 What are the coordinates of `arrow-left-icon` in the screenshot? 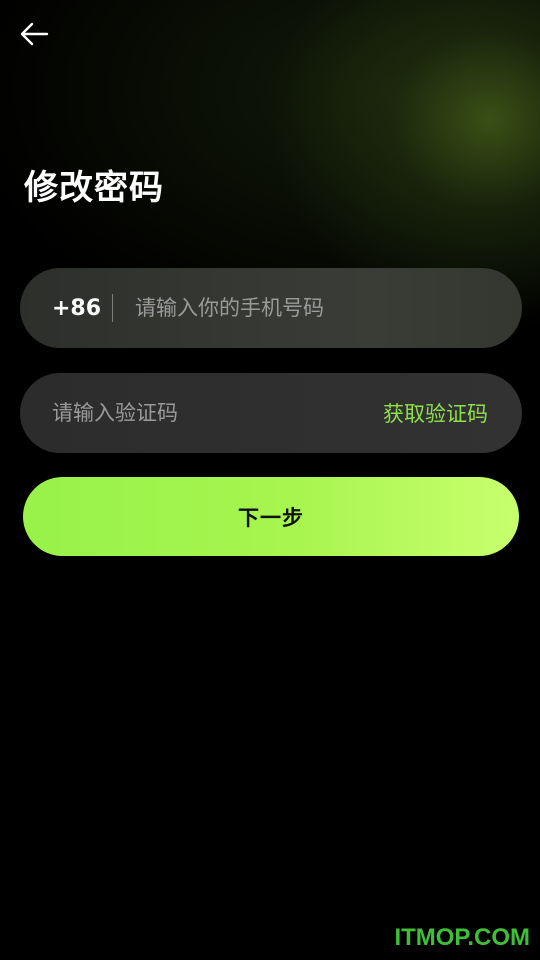 It's located at (34, 34).